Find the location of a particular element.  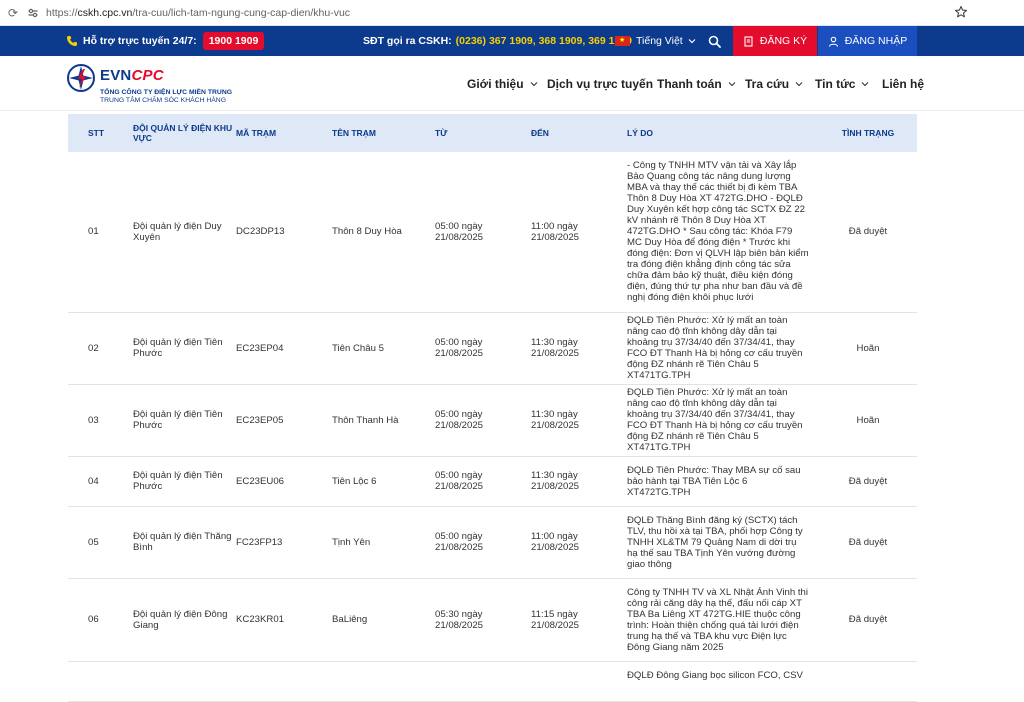

cell-ten-tram: Tiên Lộc 6 is located at coordinates (383, 481).